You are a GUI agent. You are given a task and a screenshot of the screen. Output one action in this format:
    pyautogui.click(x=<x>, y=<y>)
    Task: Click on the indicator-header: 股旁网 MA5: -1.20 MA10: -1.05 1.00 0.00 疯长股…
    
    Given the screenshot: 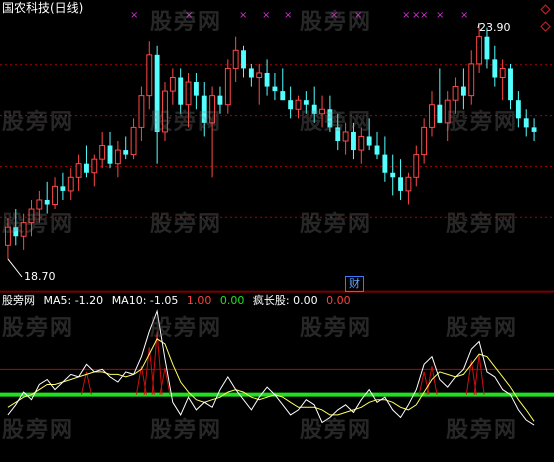 What is the action you would take?
    pyautogui.click(x=179, y=300)
    